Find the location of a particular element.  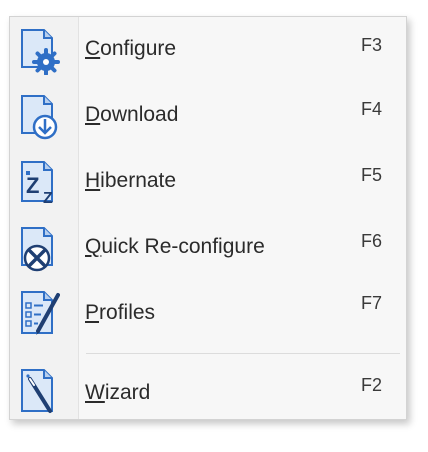

shortcut-key: F3 is located at coordinates (371, 45).